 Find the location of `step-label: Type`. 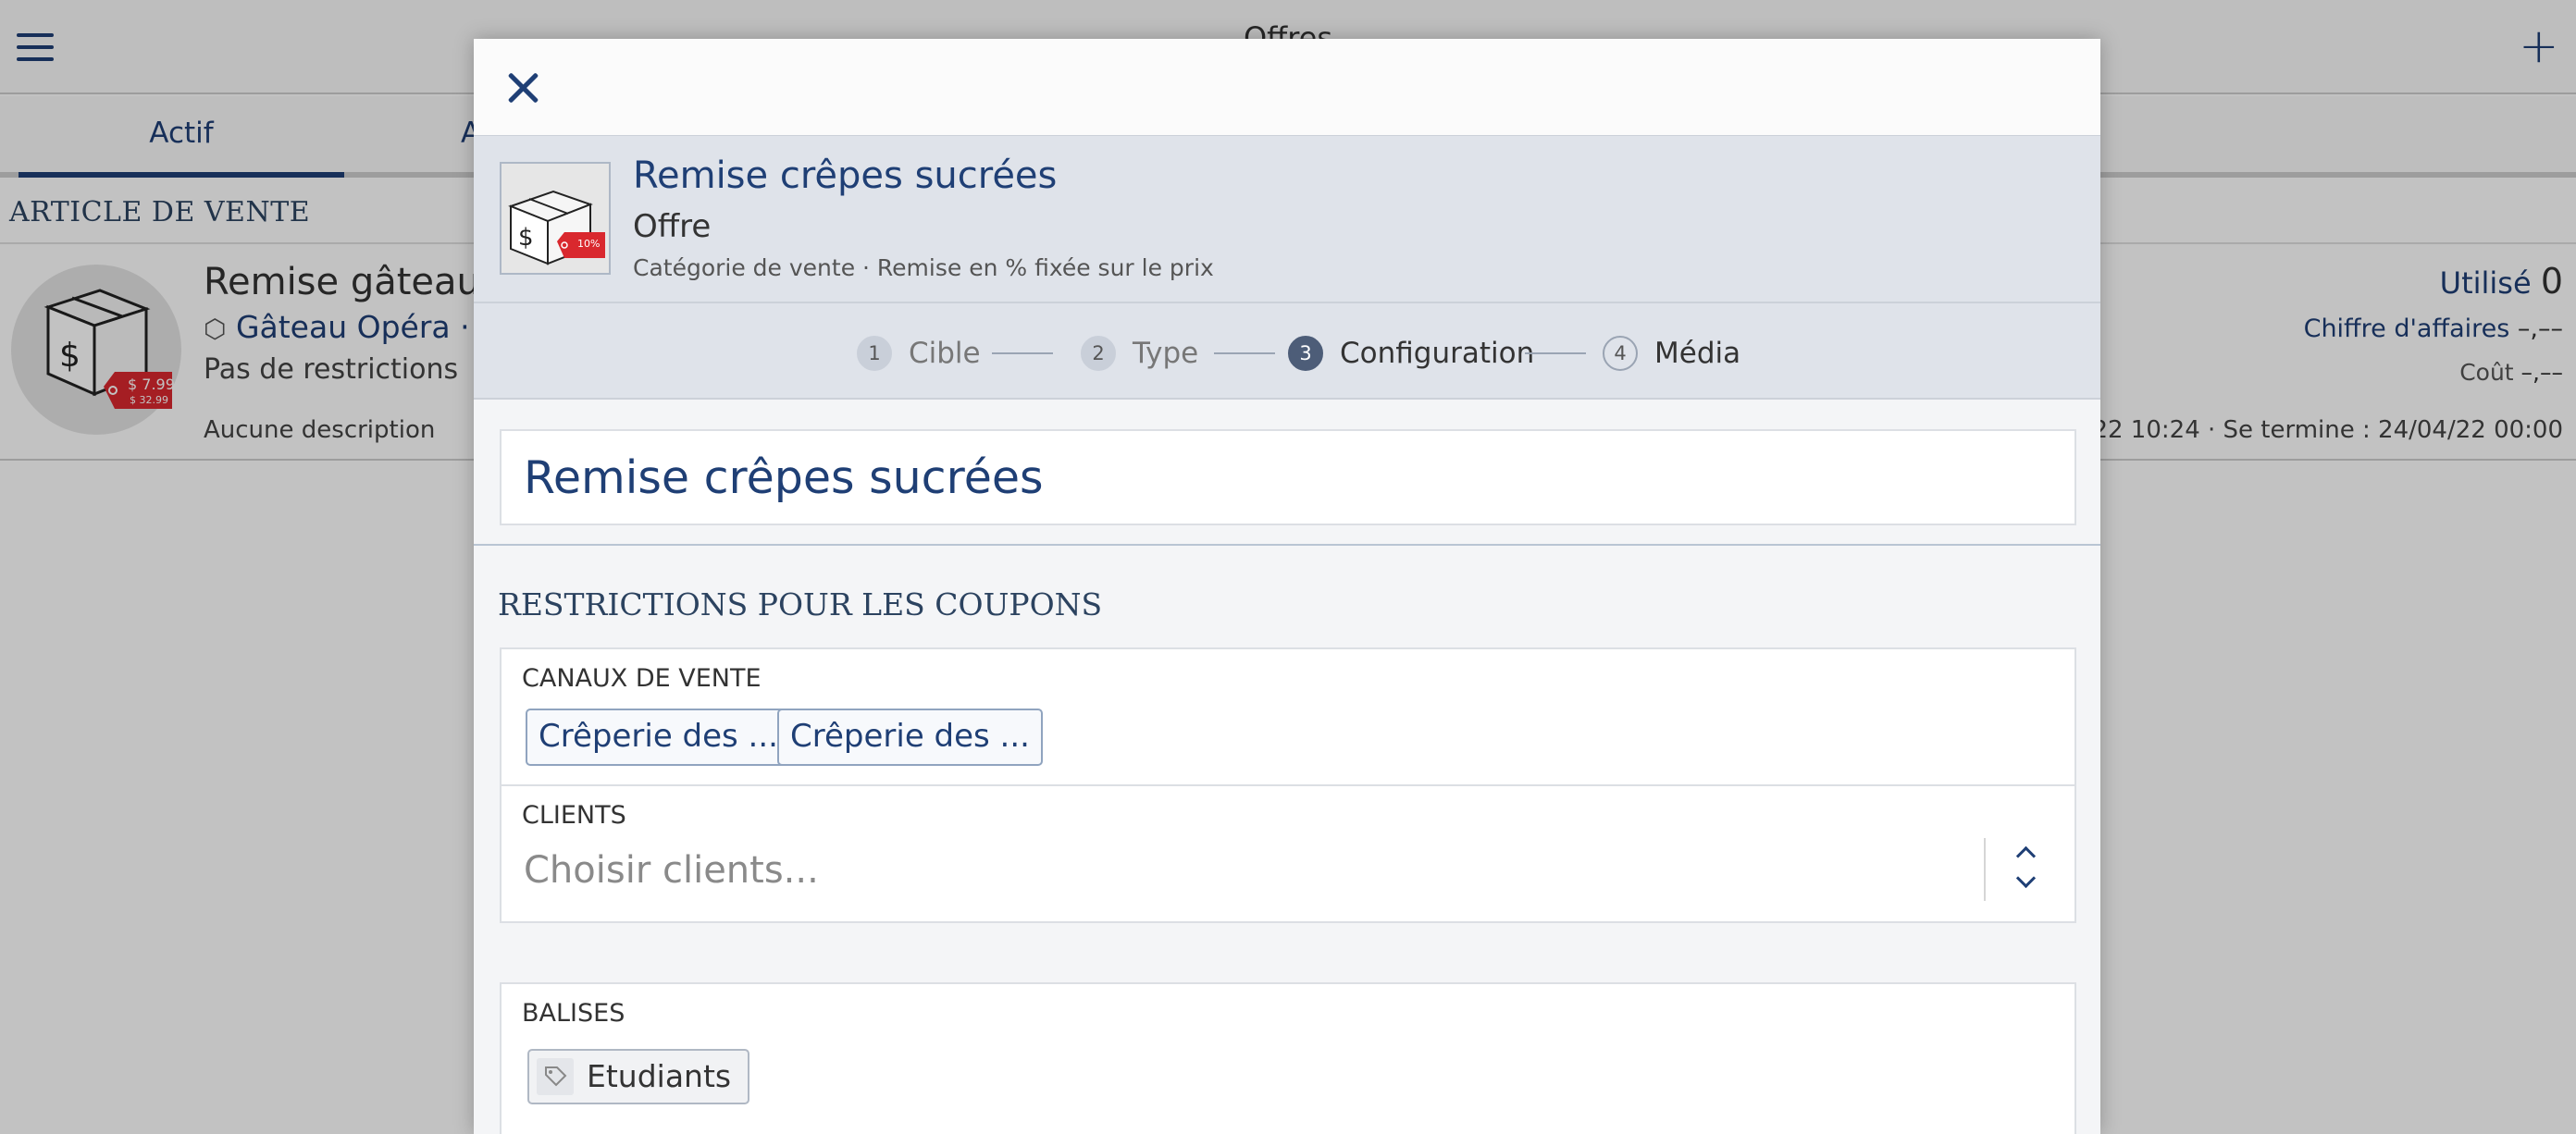

step-label: Type is located at coordinates (1166, 353).